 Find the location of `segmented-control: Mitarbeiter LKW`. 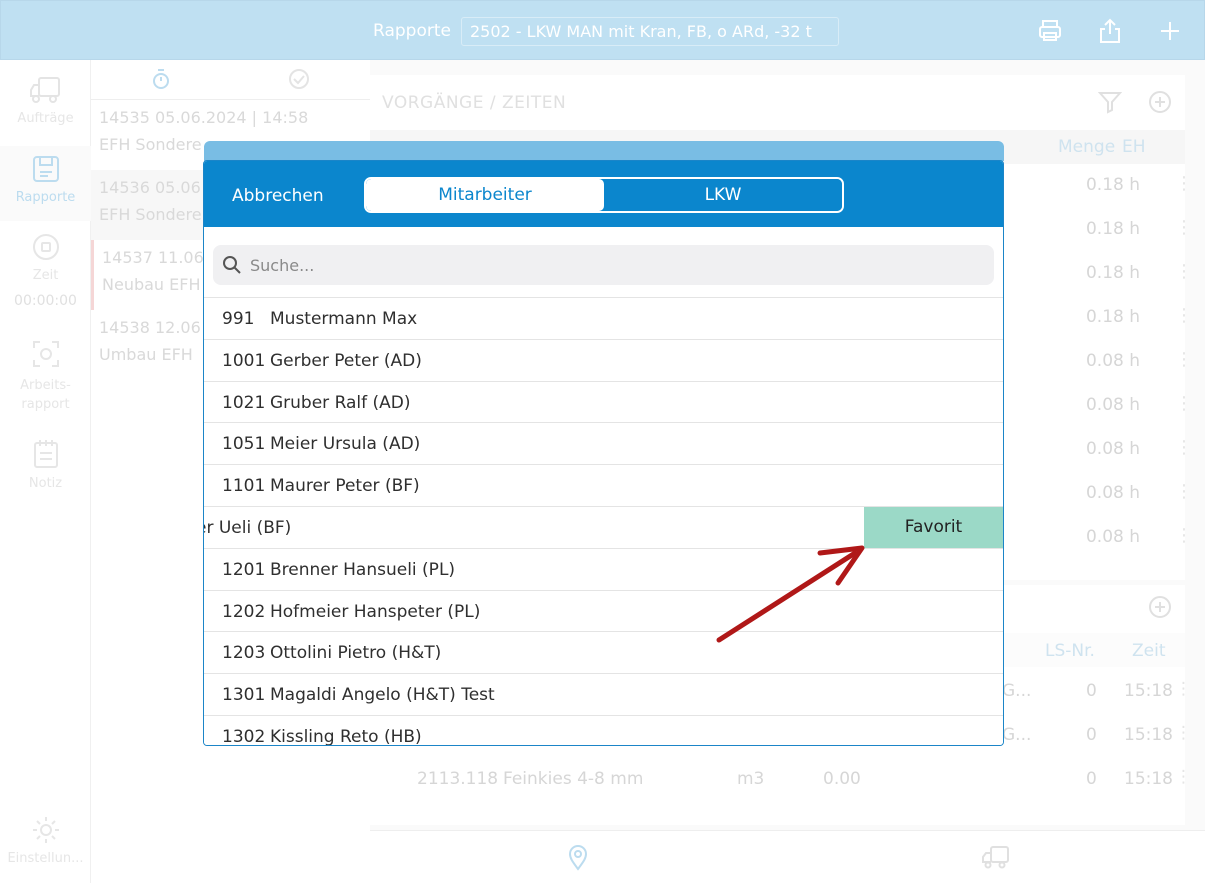

segmented-control: Mitarbeiter LKW is located at coordinates (604, 195).